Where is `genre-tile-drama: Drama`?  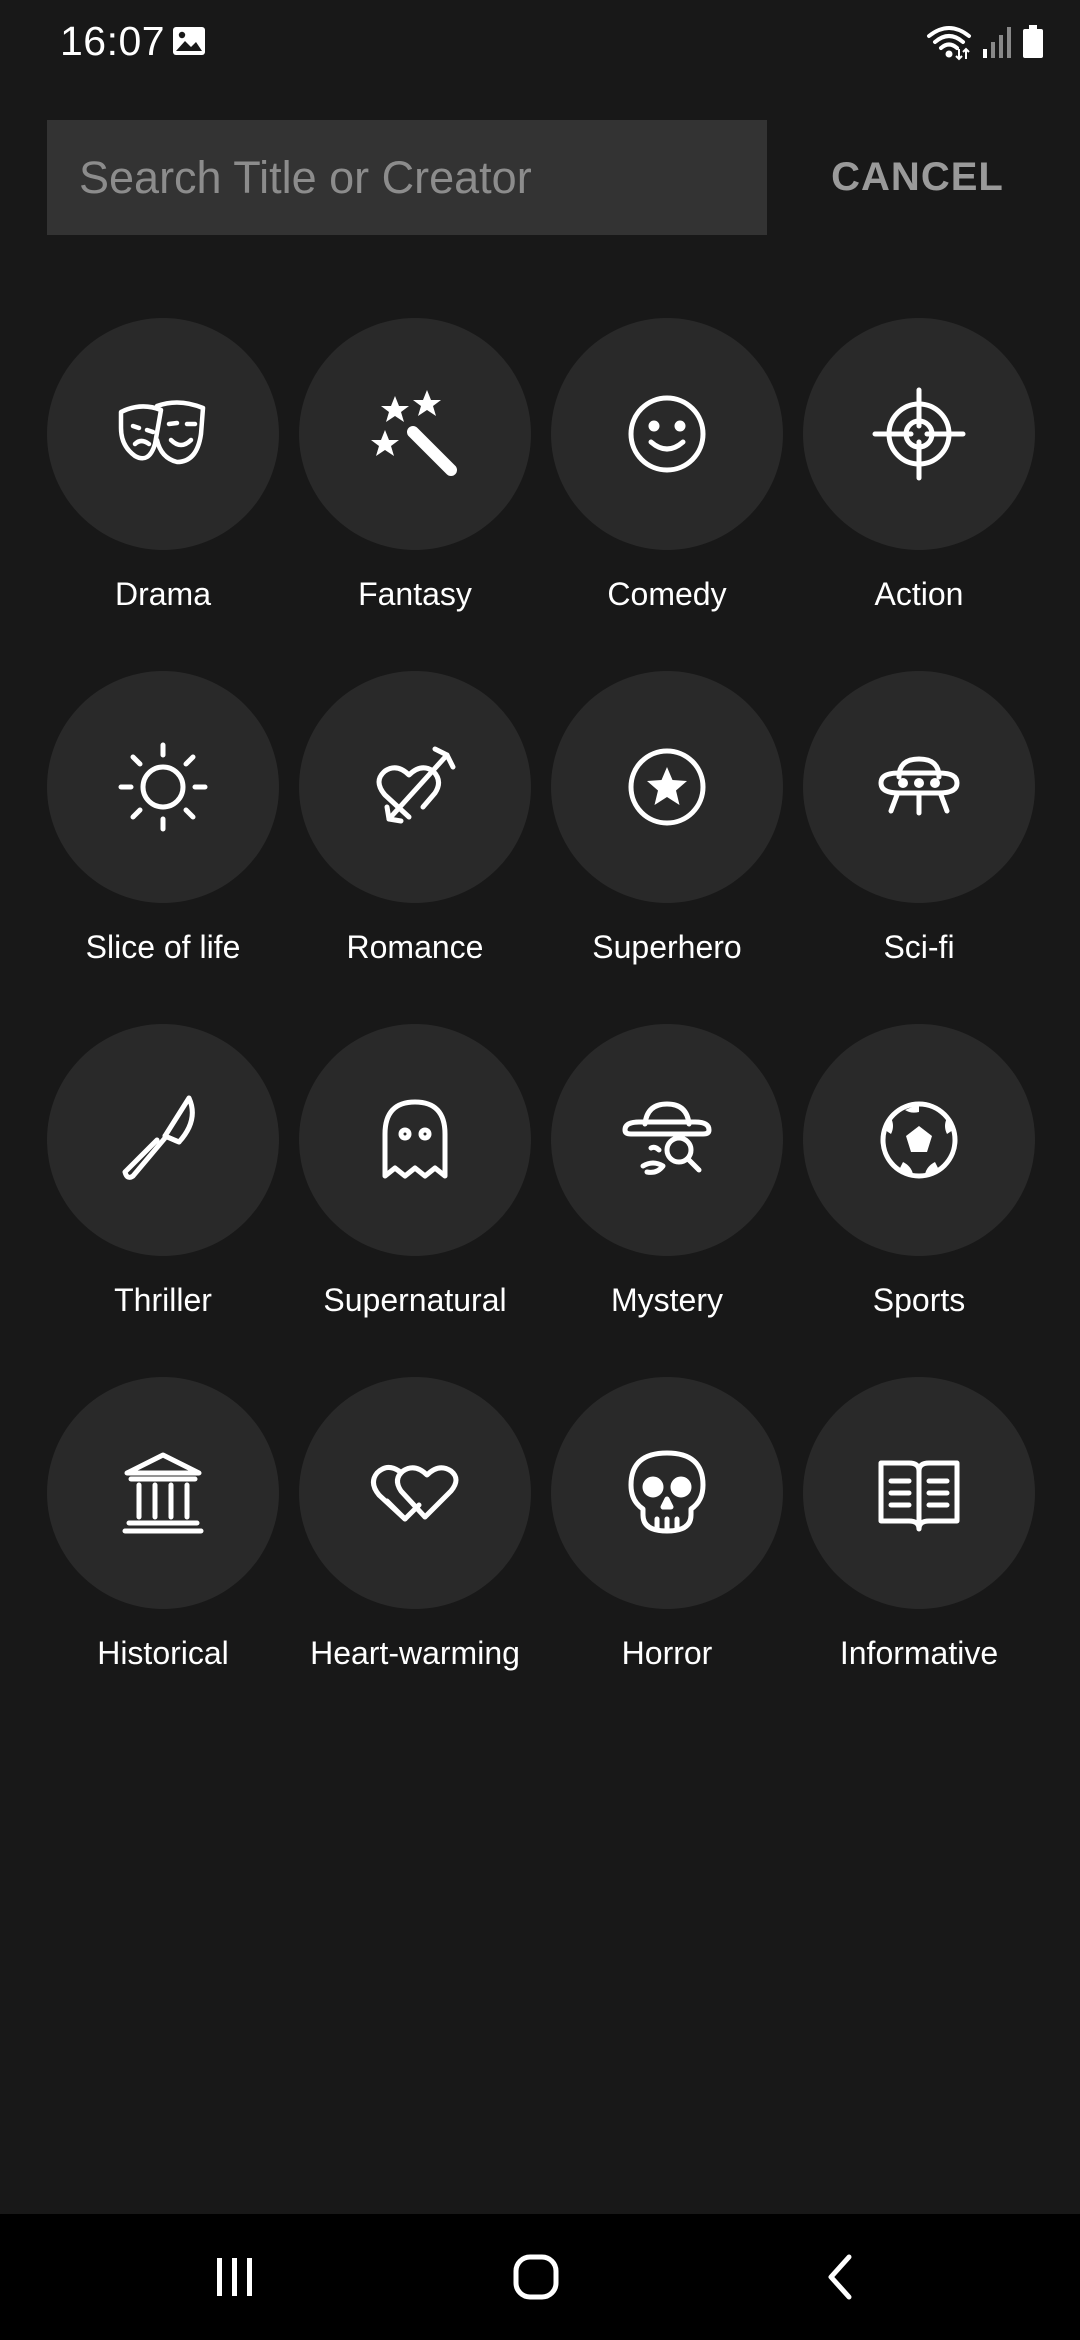
genre-tile-drama: Drama is located at coordinates (163, 478).